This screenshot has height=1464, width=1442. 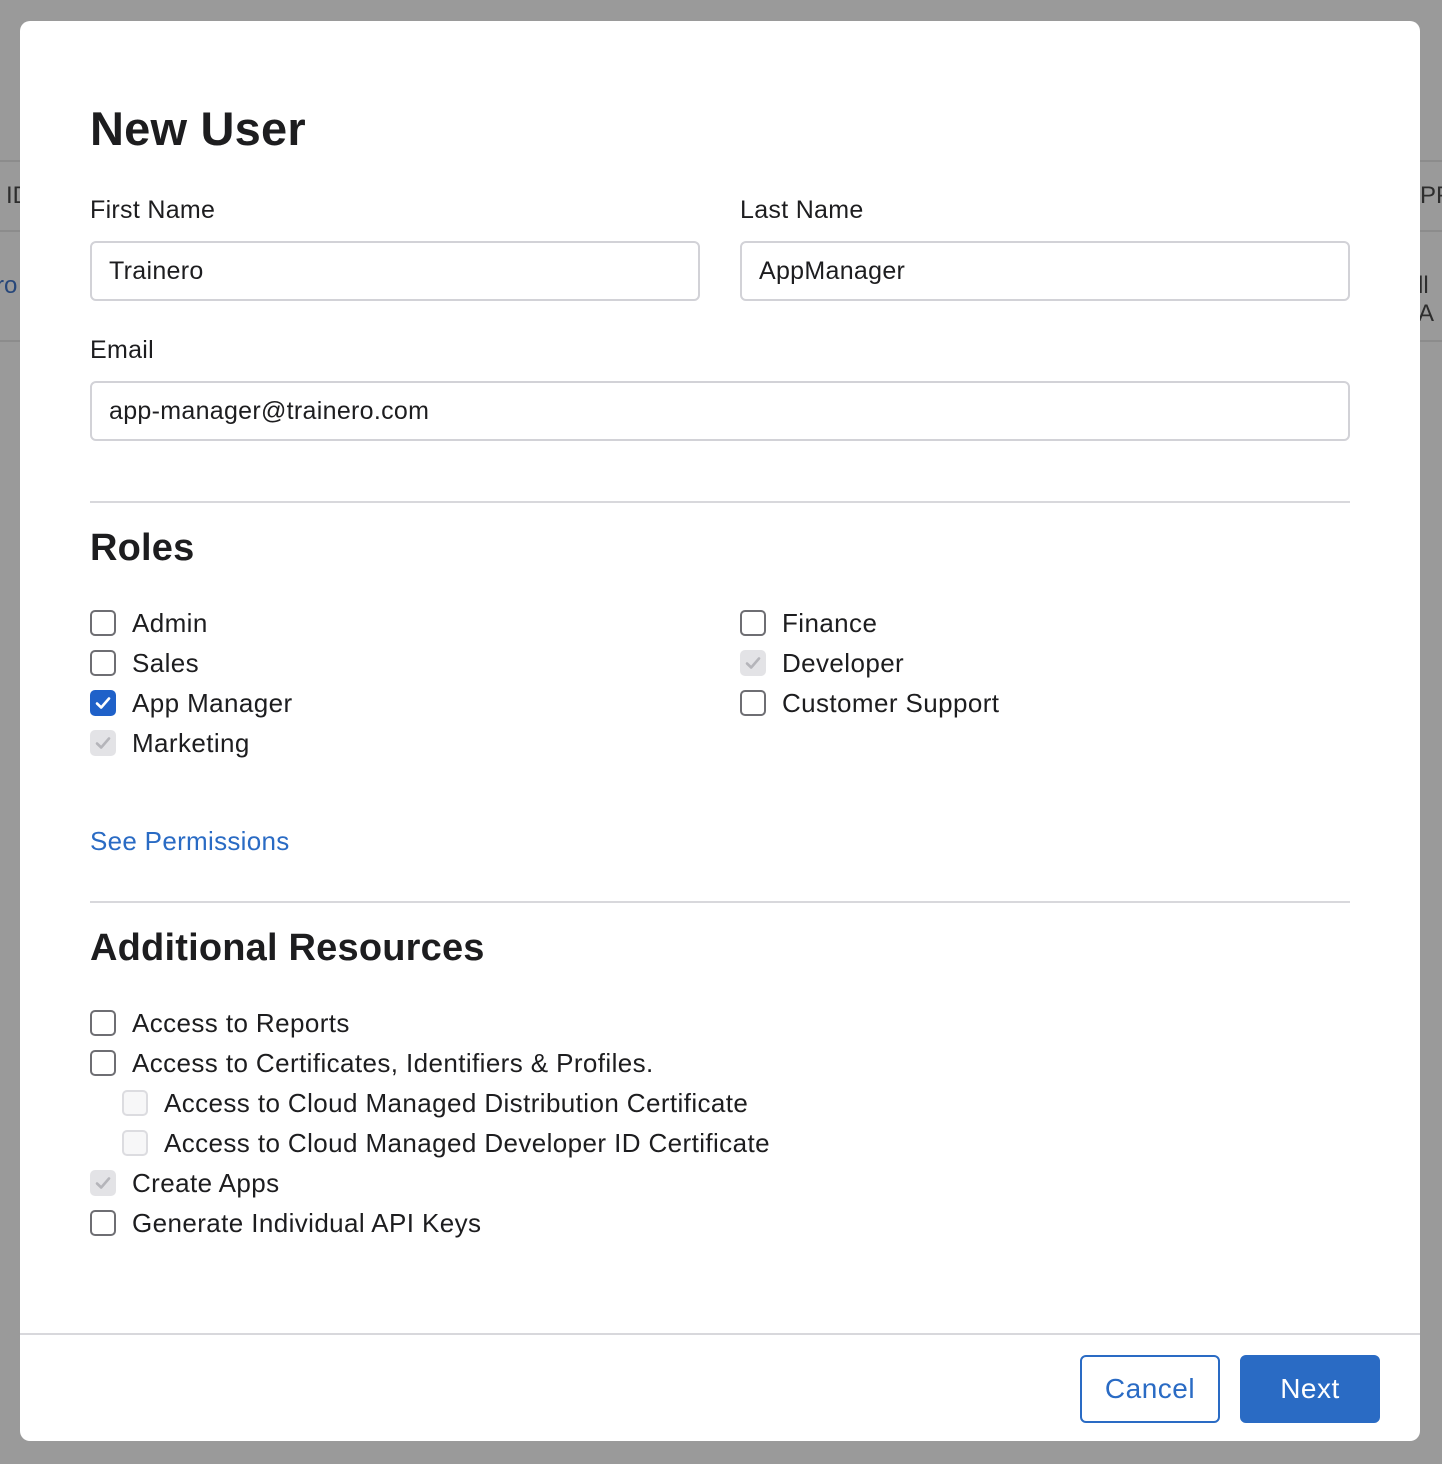 I want to click on last-name-label: Last Name, so click(x=802, y=210).